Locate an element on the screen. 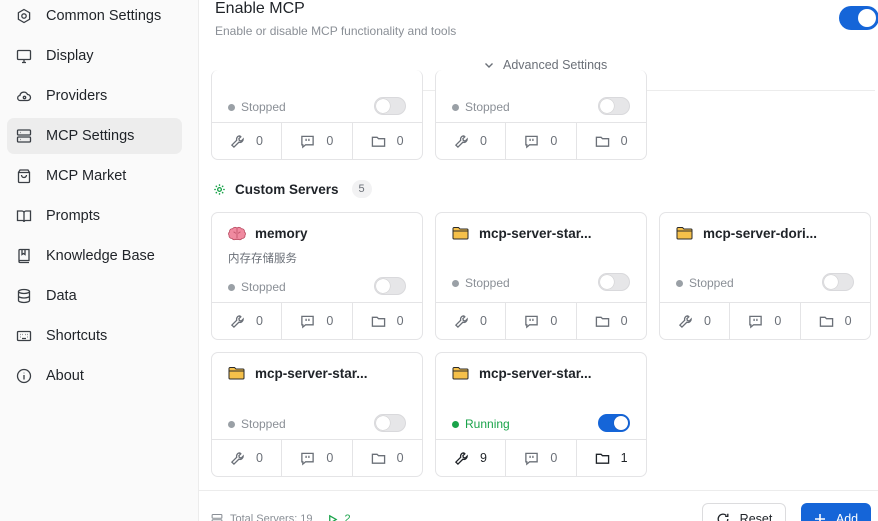 This screenshot has width=878, height=521. sidebar-item-label: Display is located at coordinates (70, 56).